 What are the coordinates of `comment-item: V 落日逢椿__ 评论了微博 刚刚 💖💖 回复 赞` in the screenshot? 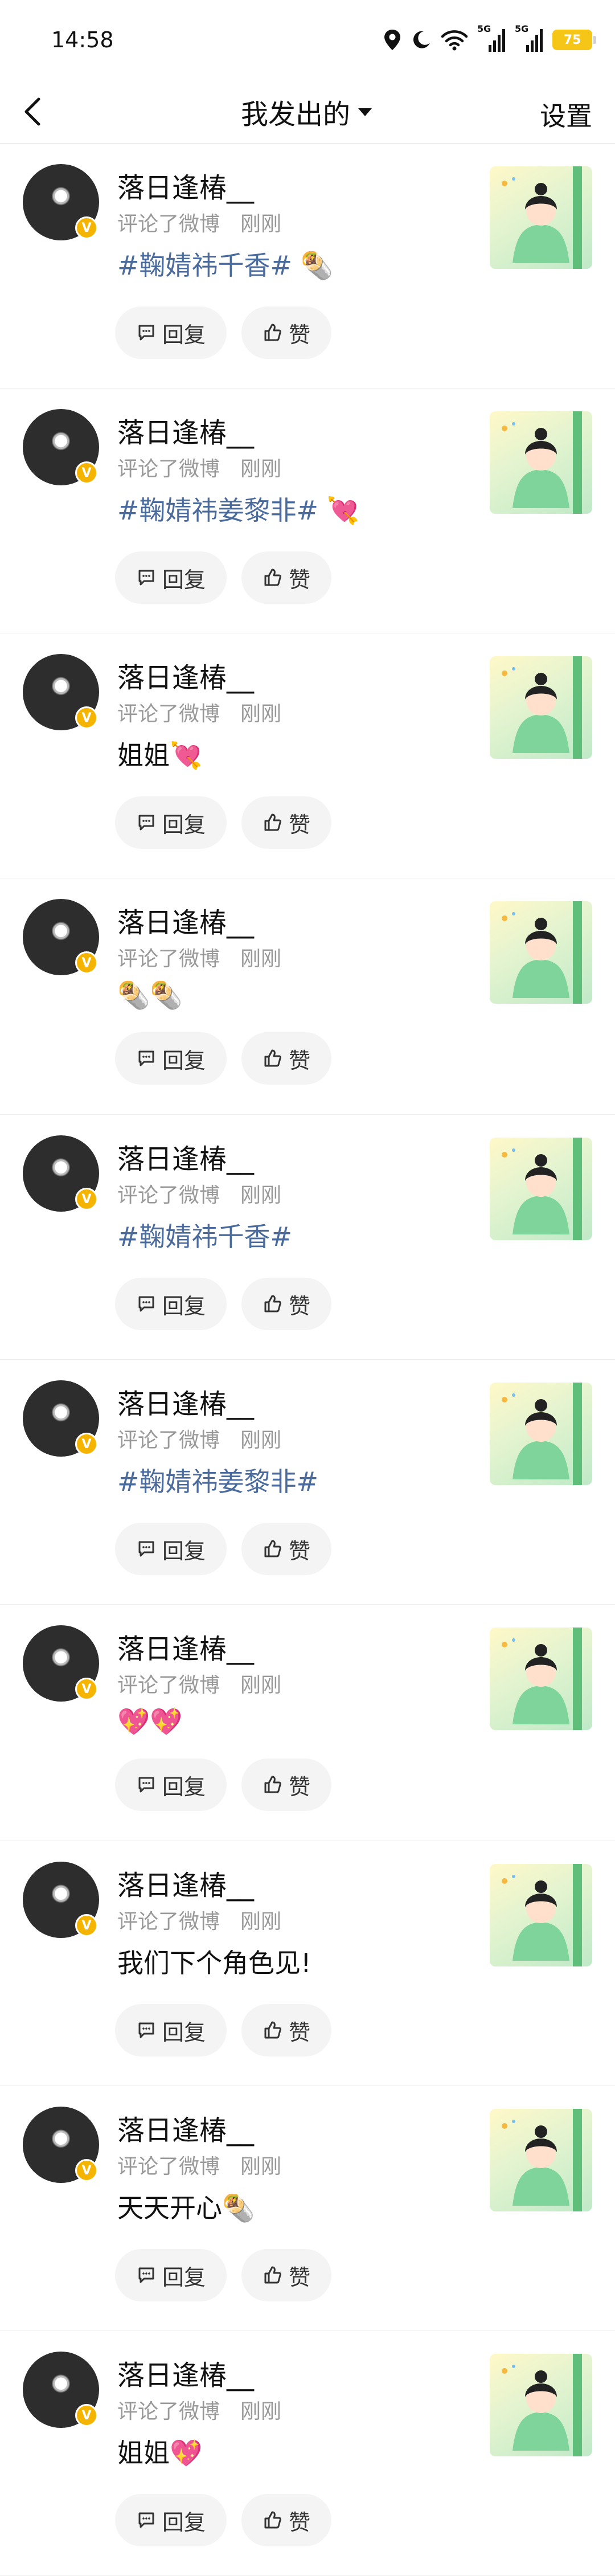 It's located at (307, 1723).